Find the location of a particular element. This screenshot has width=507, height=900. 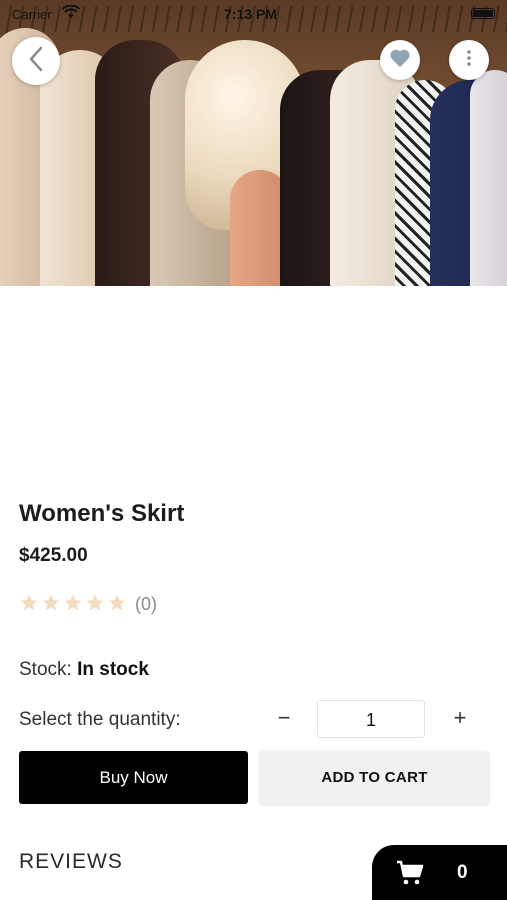

product-price: $425.00 is located at coordinates (53, 555).